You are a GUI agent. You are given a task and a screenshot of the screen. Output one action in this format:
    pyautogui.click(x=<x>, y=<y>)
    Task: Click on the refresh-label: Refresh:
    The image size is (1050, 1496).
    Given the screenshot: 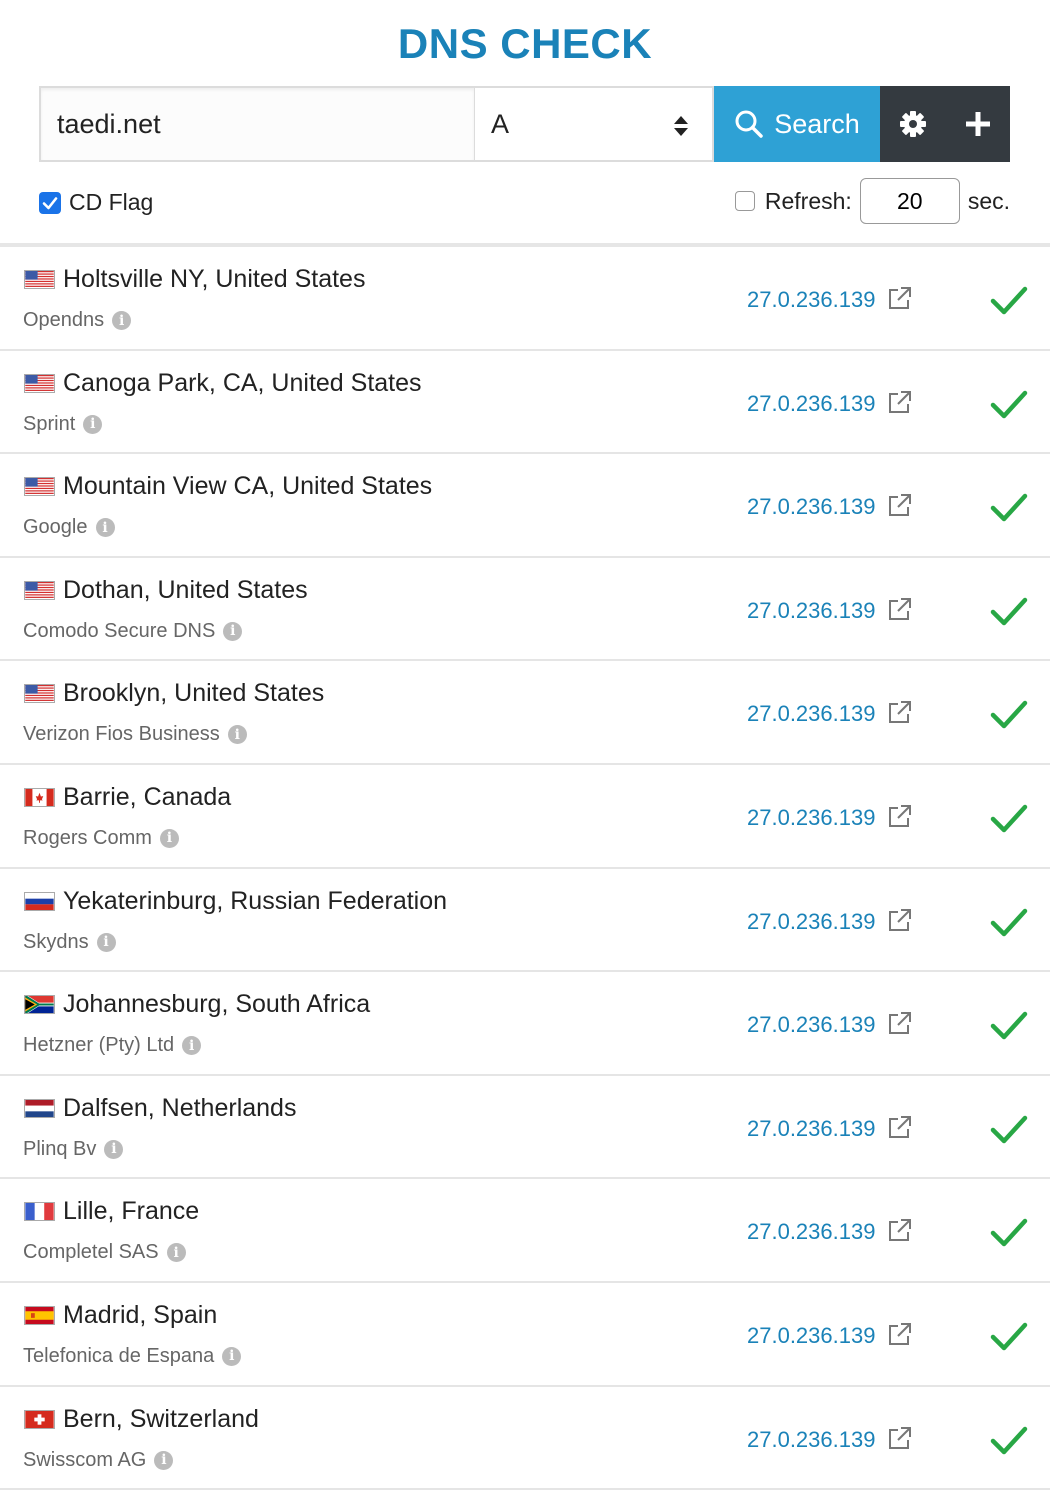 What is the action you would take?
    pyautogui.click(x=808, y=200)
    